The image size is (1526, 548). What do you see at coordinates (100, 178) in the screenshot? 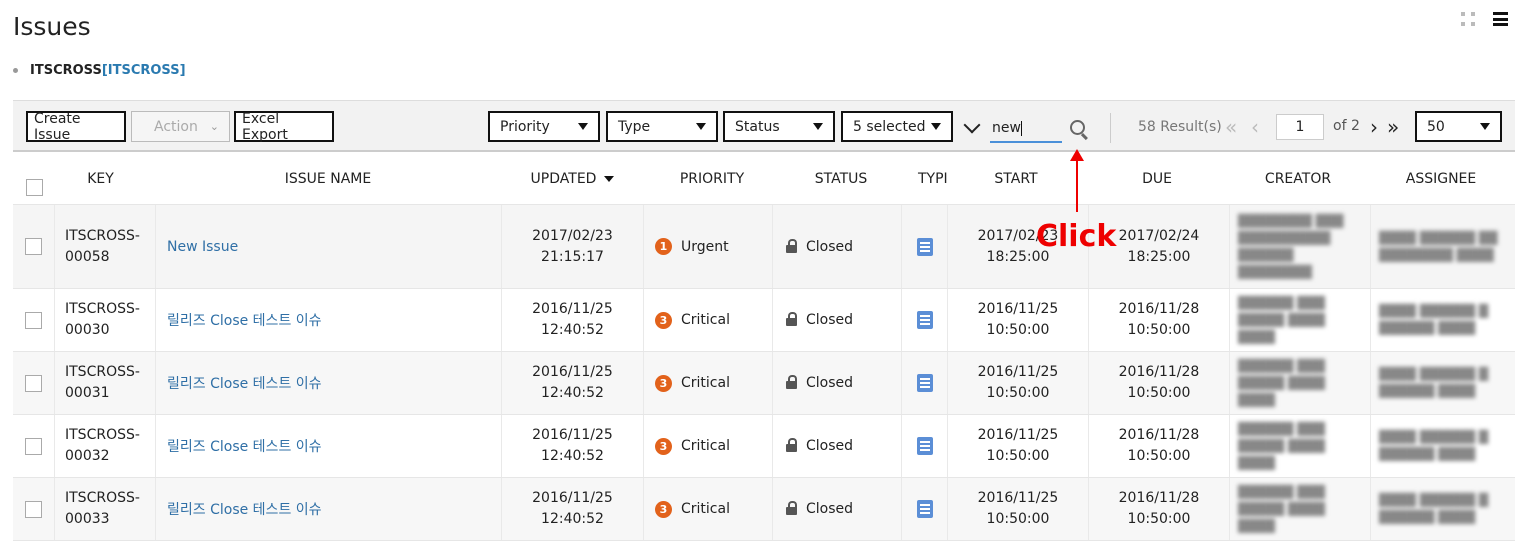
I see `col-key: KEY` at bounding box center [100, 178].